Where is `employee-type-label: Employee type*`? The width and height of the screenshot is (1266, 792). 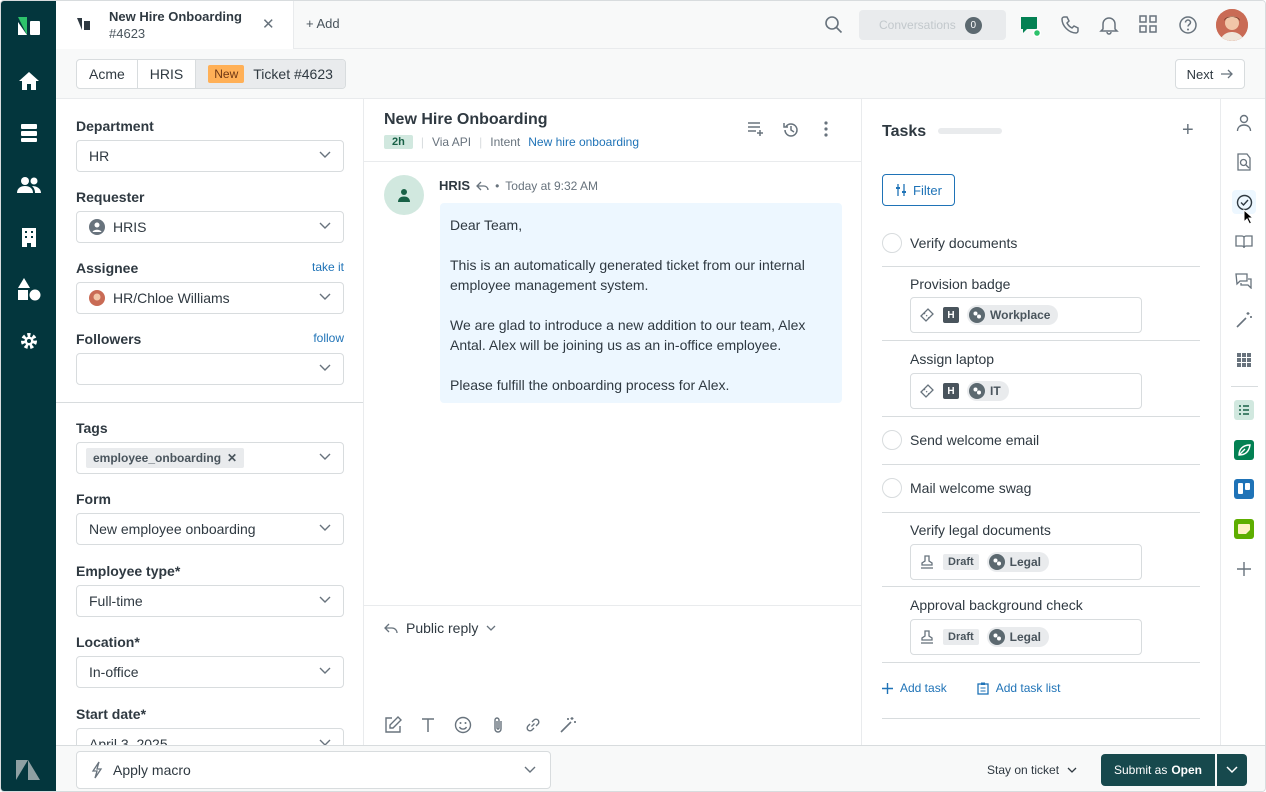 employee-type-label: Employee type* is located at coordinates (128, 571).